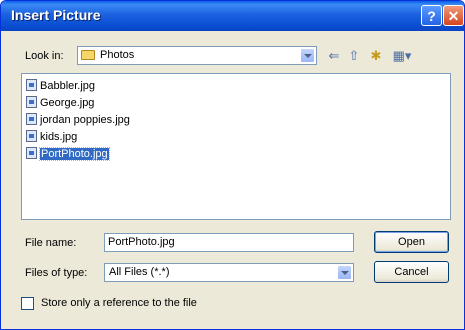 The image size is (465, 330). Describe the element at coordinates (232, 16) in the screenshot. I see `title-bar: Insert Picture ? ✕` at that location.